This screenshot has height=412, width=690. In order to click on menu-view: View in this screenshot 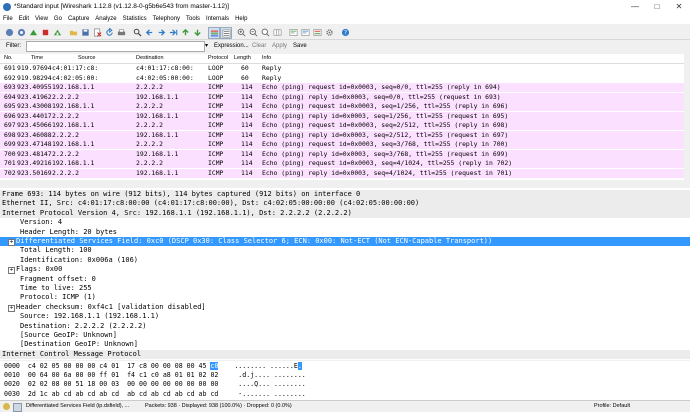, I will do `click(41, 19)`.